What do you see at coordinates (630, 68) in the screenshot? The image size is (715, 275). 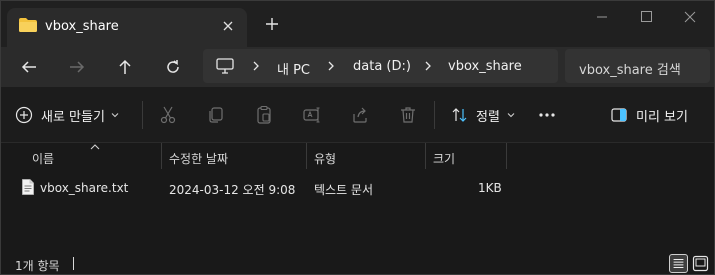 I see `search-placeholder: vbox_share 검색` at bounding box center [630, 68].